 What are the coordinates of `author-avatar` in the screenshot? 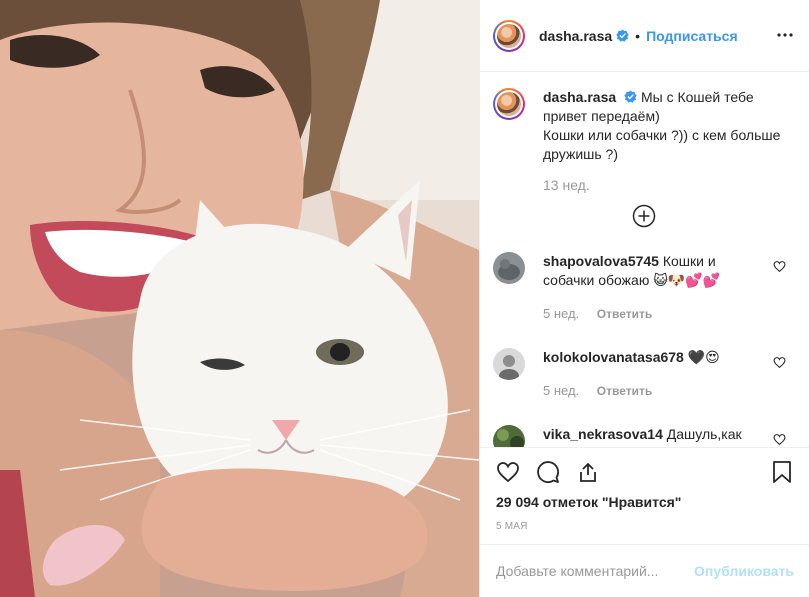 It's located at (509, 35).